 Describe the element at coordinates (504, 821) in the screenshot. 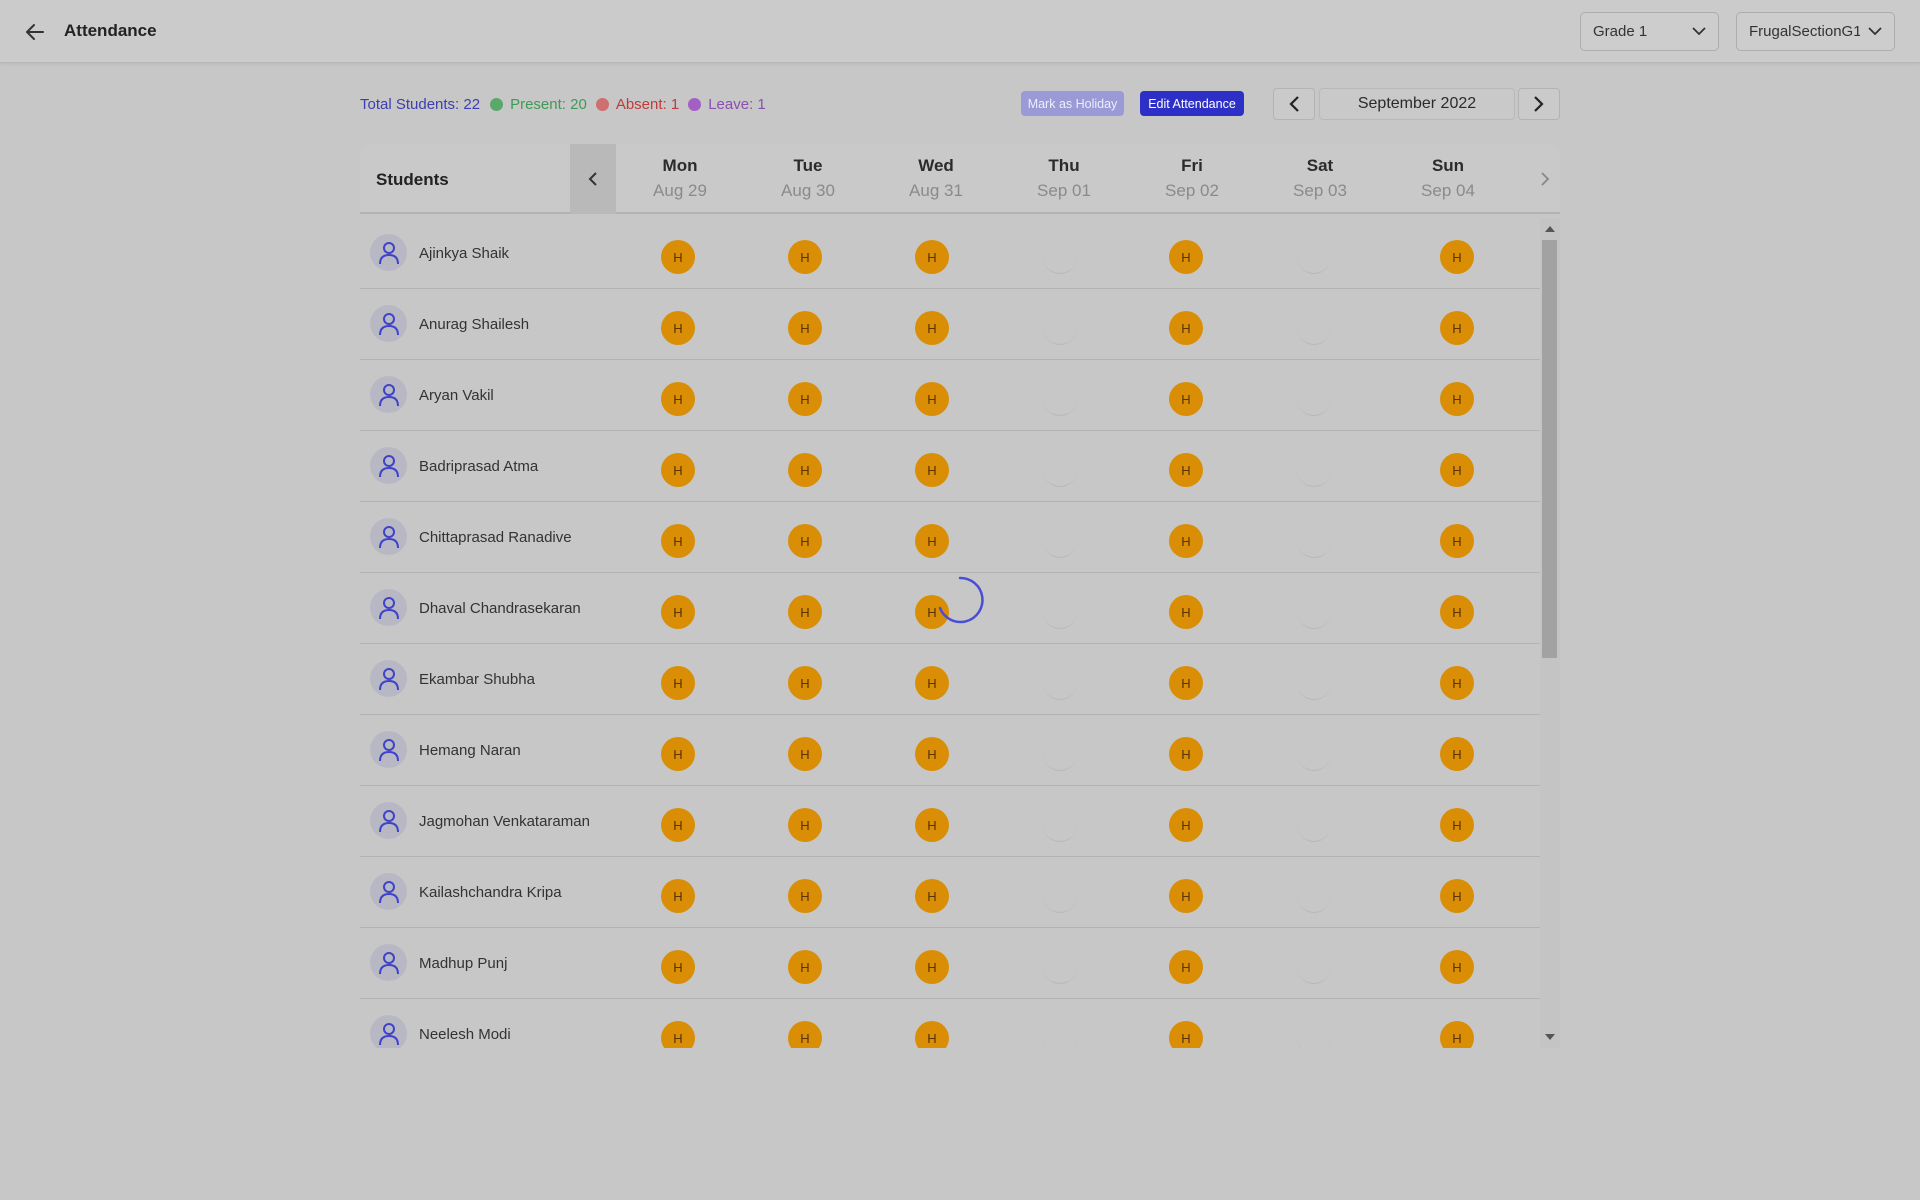

I see `student-name: Jagmohan Venkataraman` at that location.